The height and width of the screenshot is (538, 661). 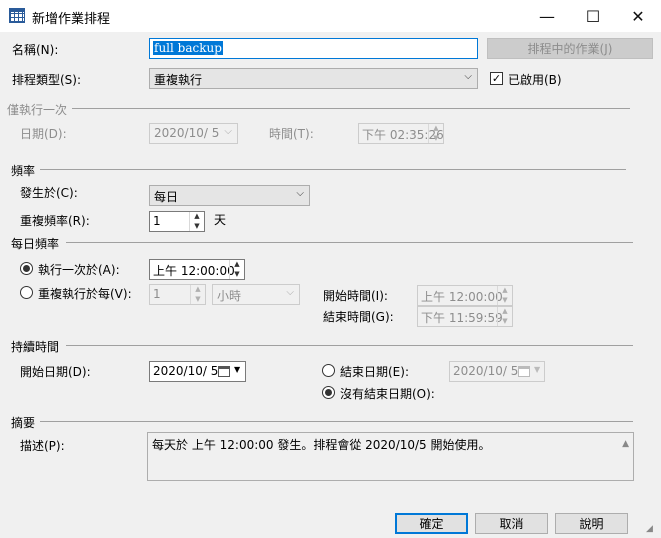 I want to click on enabled-checkbox: ✓, so click(x=496, y=78).